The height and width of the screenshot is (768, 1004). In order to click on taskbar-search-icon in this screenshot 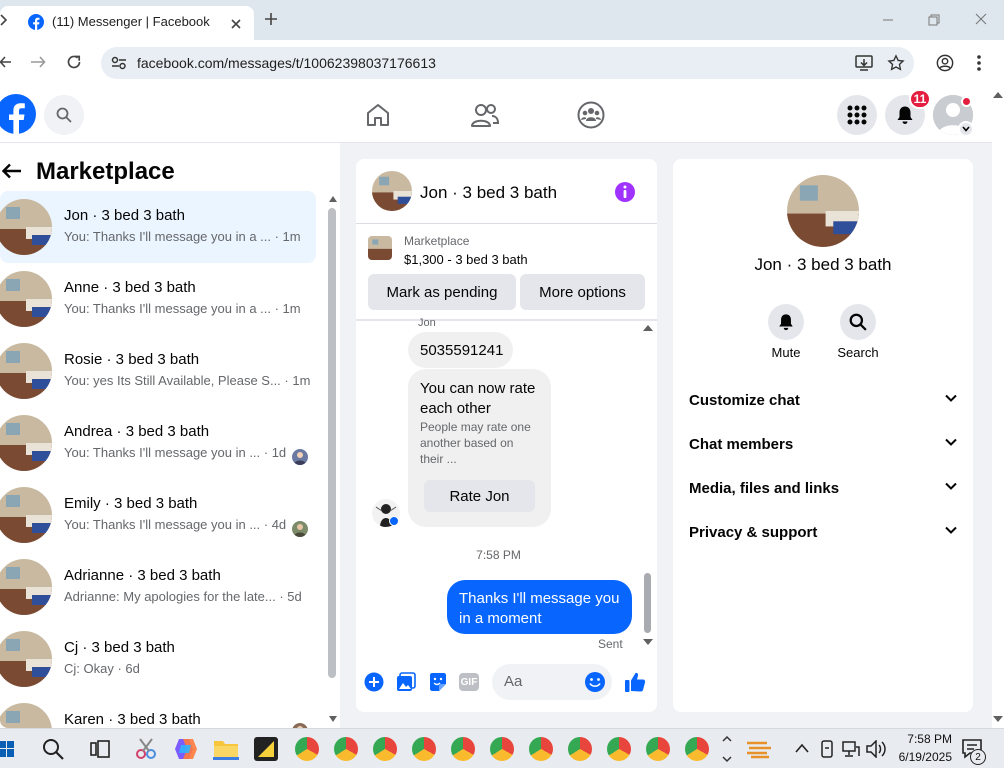, I will do `click(53, 749)`.